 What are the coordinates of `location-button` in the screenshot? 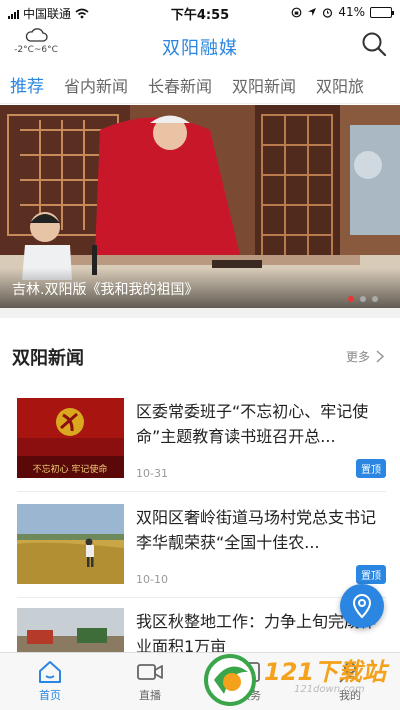 It's located at (362, 606).